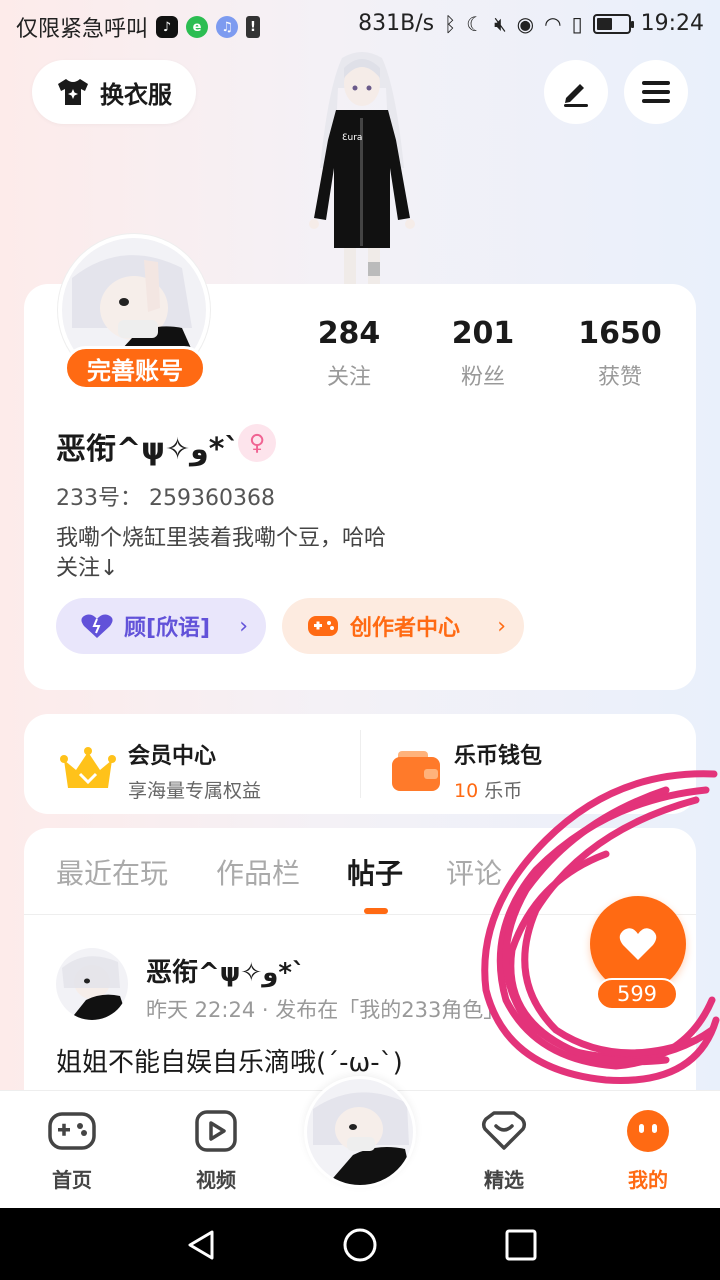 The width and height of the screenshot is (720, 1280). What do you see at coordinates (201, 1245) in the screenshot?
I see `back-triangle-icon` at bounding box center [201, 1245].